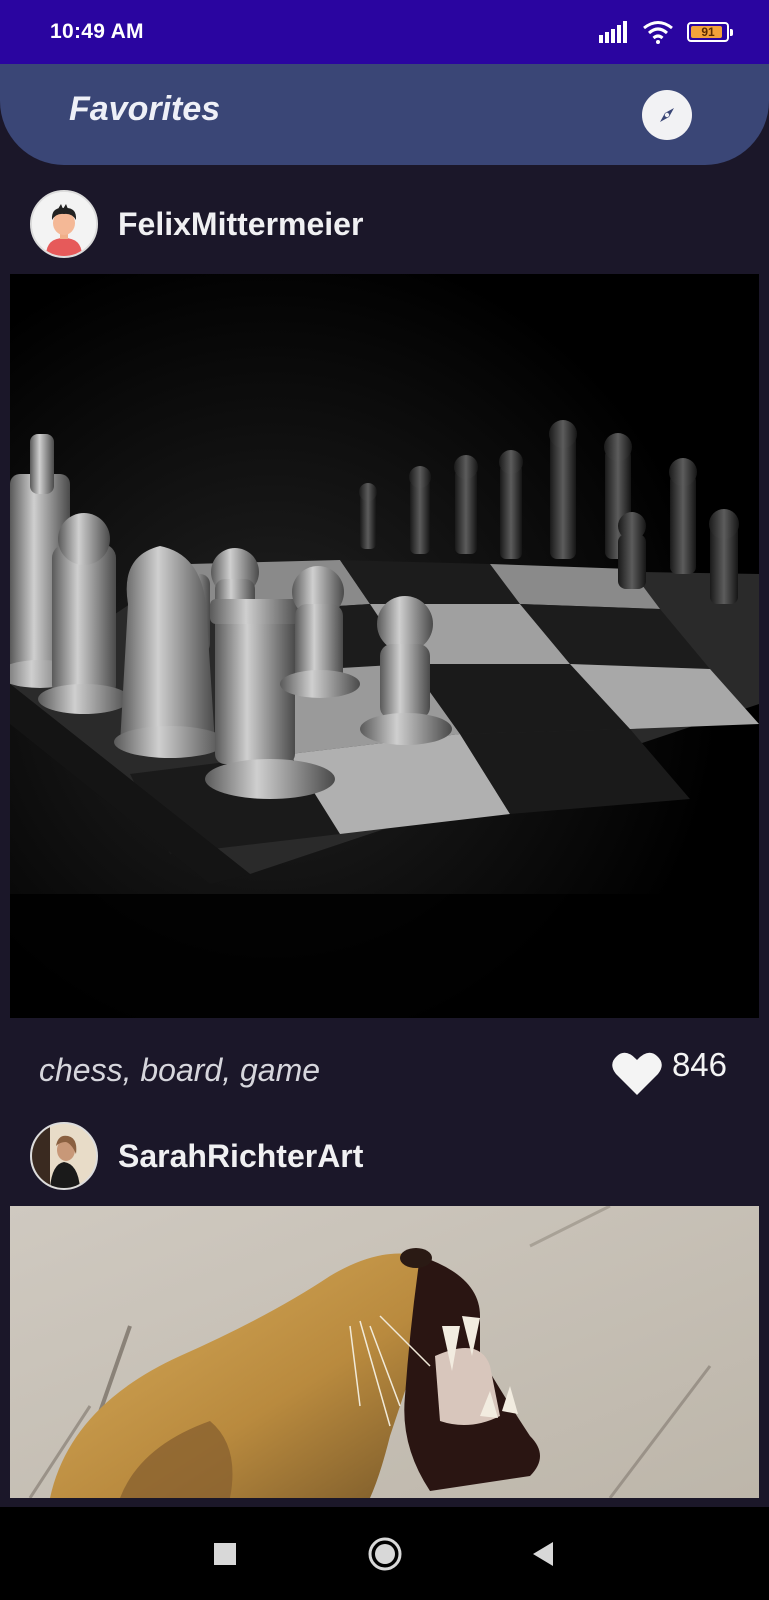 The height and width of the screenshot is (1600, 769). What do you see at coordinates (613, 32) in the screenshot?
I see `signal-icon` at bounding box center [613, 32].